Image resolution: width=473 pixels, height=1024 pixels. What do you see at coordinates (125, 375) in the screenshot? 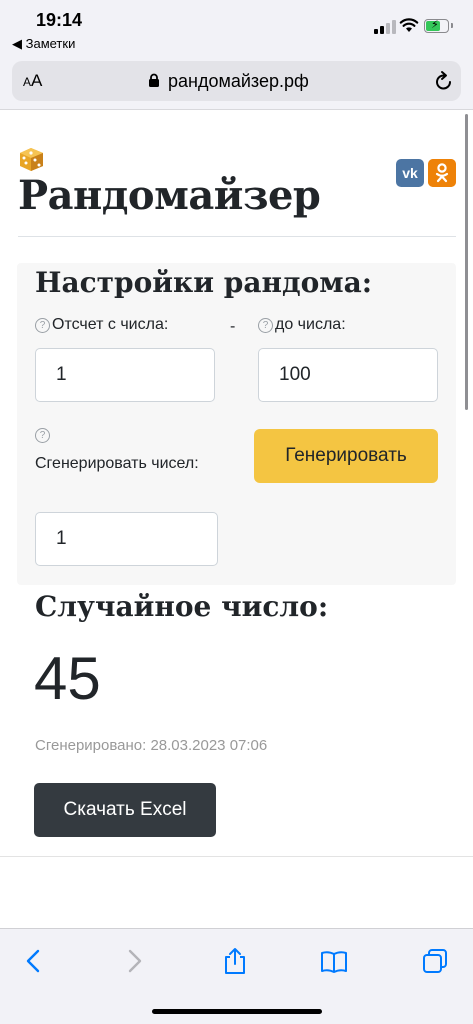
I see `from-number-input: 1` at bounding box center [125, 375].